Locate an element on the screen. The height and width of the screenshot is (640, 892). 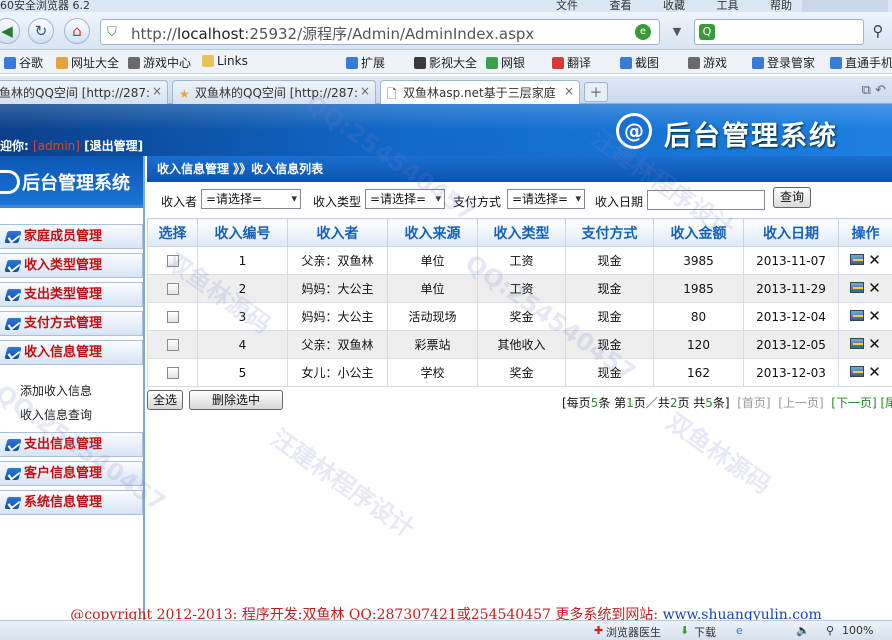
menu-help: 帮助 is located at coordinates (781, 6).